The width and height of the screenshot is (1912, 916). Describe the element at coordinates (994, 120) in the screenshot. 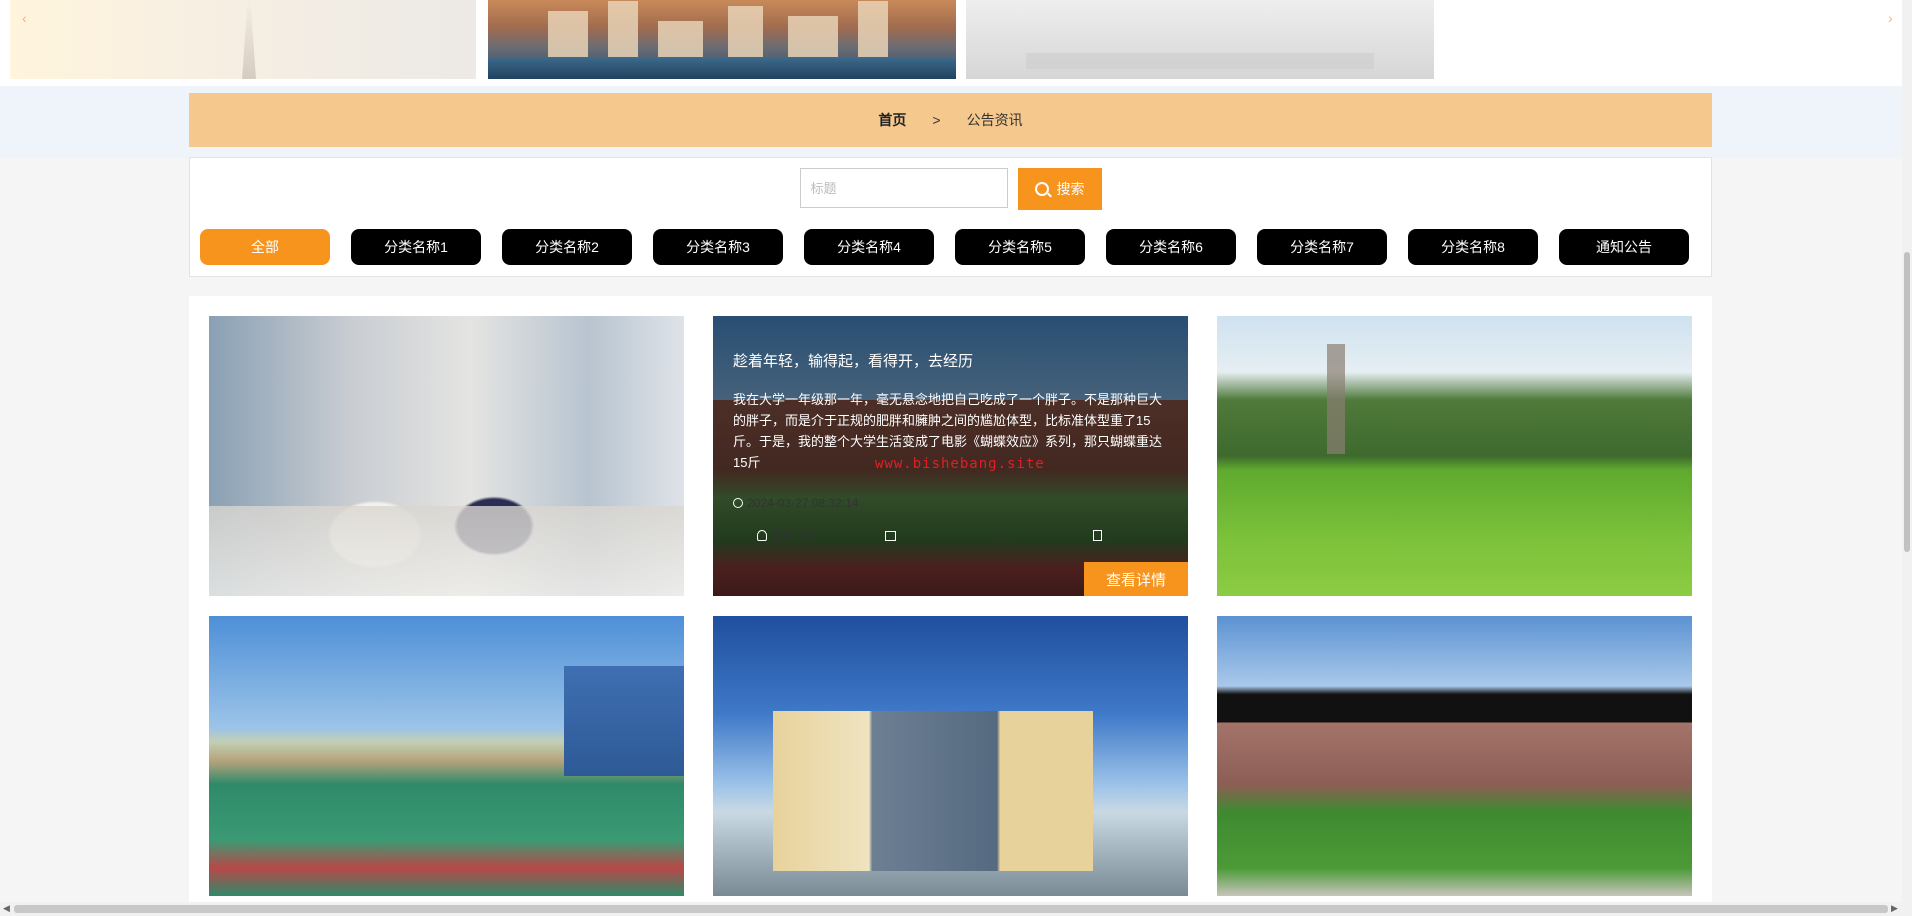

I see `breadcrumb-current: 公告资讯` at that location.